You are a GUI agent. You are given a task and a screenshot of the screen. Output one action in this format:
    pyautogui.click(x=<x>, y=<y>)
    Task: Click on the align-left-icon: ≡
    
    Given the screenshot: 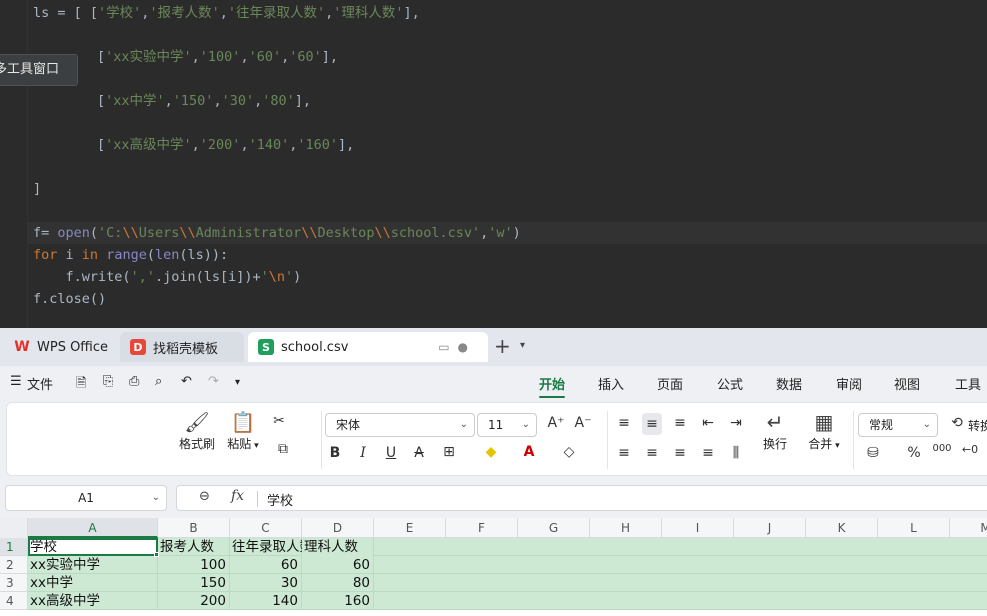 What is the action you would take?
    pyautogui.click(x=624, y=453)
    